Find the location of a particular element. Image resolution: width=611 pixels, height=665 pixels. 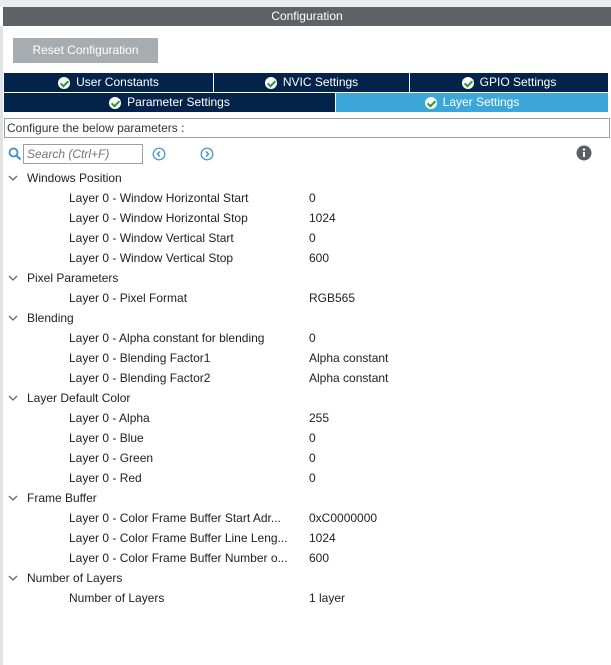

tab-label: Layer Settings is located at coordinates (481, 102).